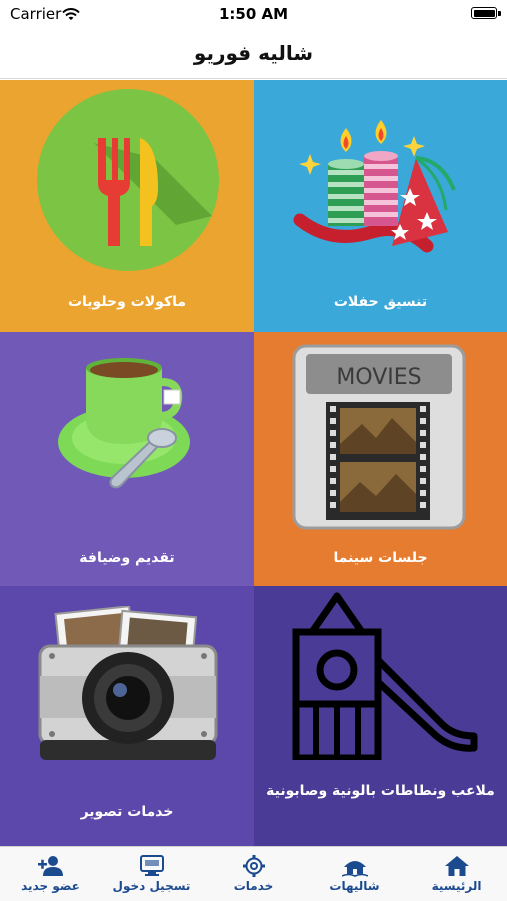  What do you see at coordinates (457, 866) in the screenshot?
I see `home-icon` at bounding box center [457, 866].